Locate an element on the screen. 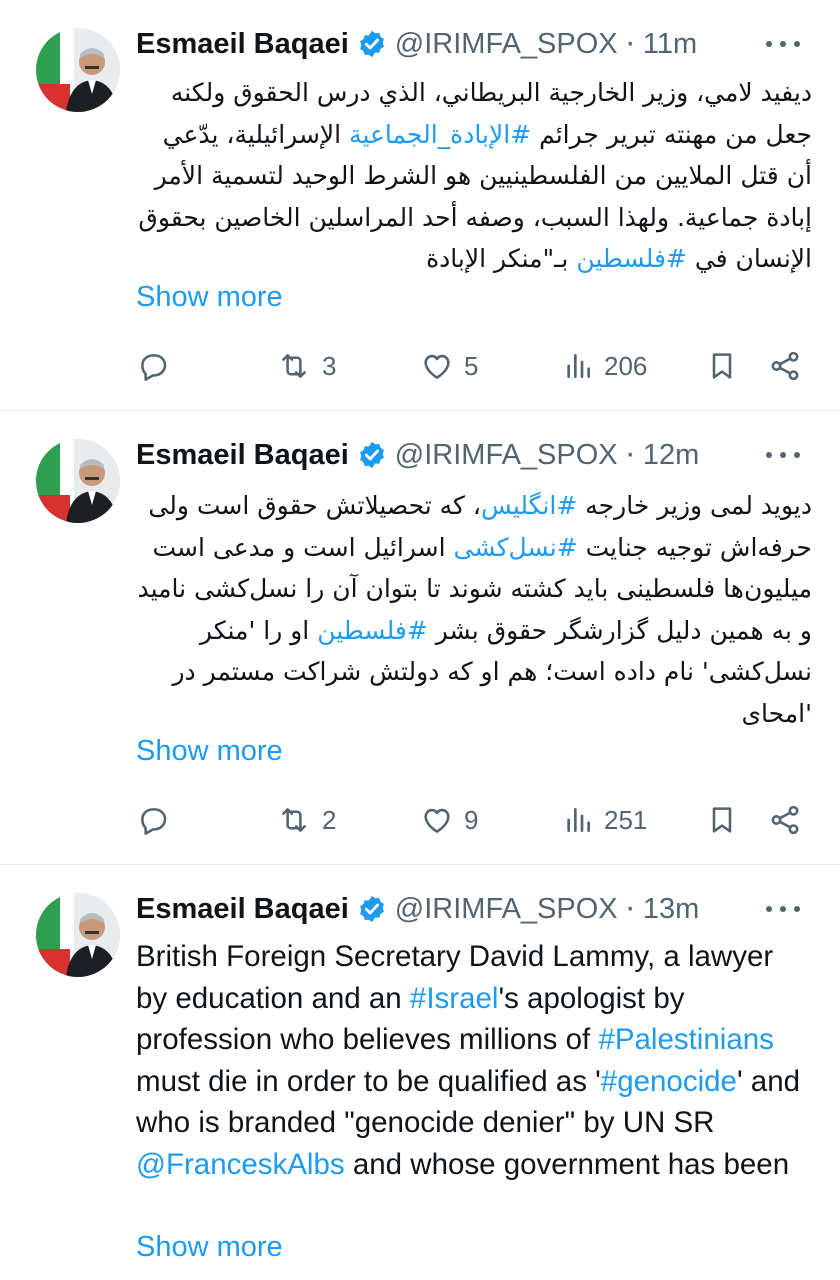  tweet-header: Esmaeil Baqaei @IRIMFA_SPOX · 12m is located at coordinates (417, 455).